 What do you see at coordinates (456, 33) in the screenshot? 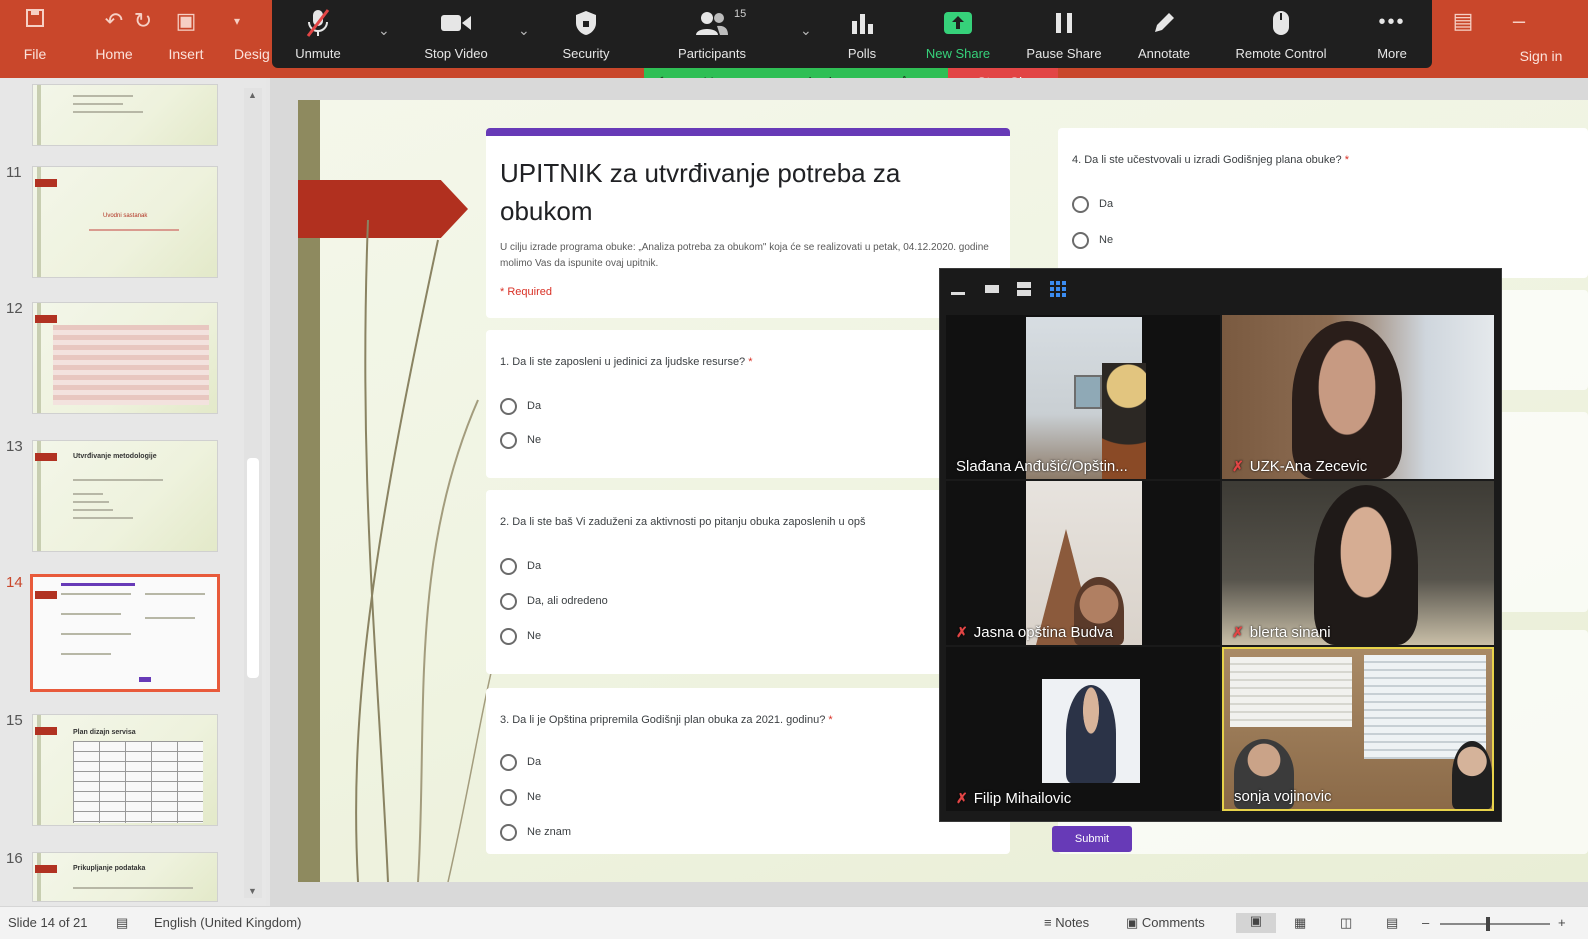
I see `stop-video-button: Stop Video` at bounding box center [456, 33].